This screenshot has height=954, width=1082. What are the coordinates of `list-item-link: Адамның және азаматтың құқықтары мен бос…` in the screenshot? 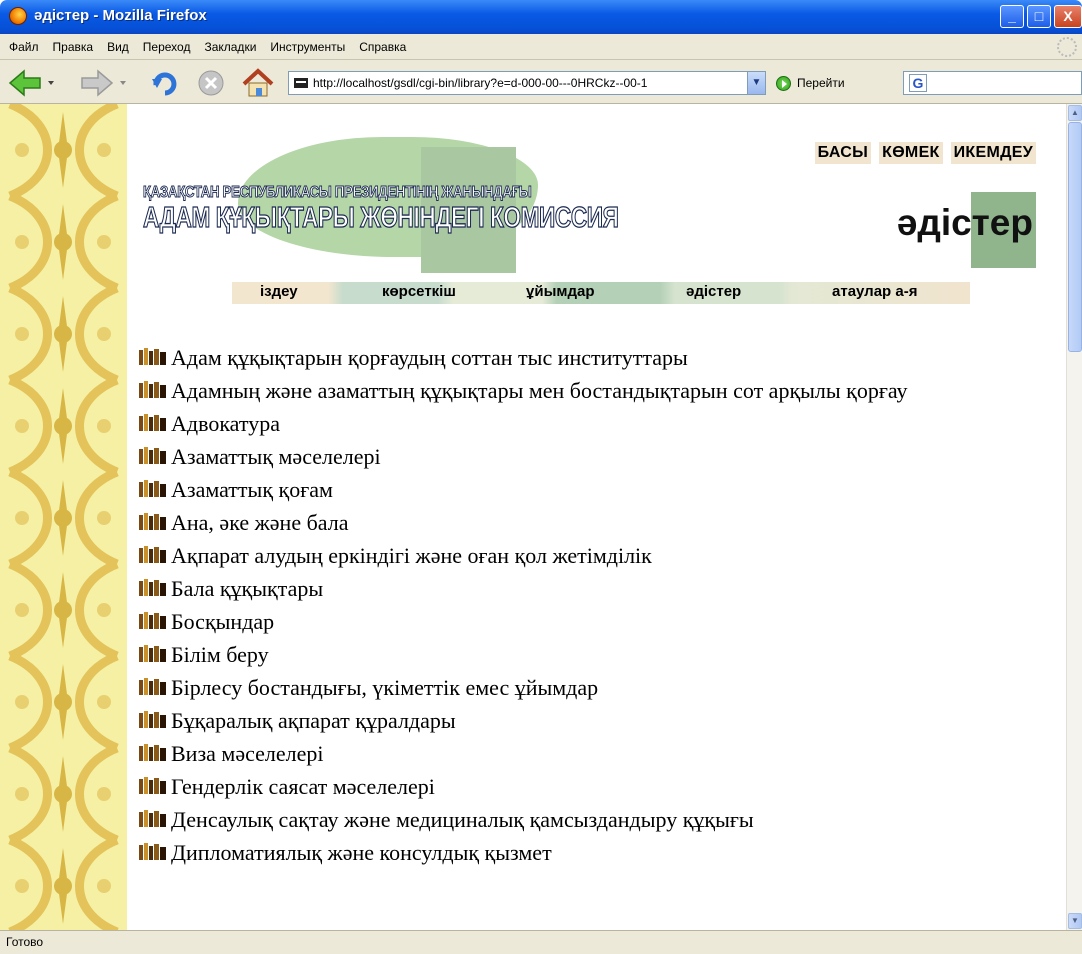 It's located at (539, 390).